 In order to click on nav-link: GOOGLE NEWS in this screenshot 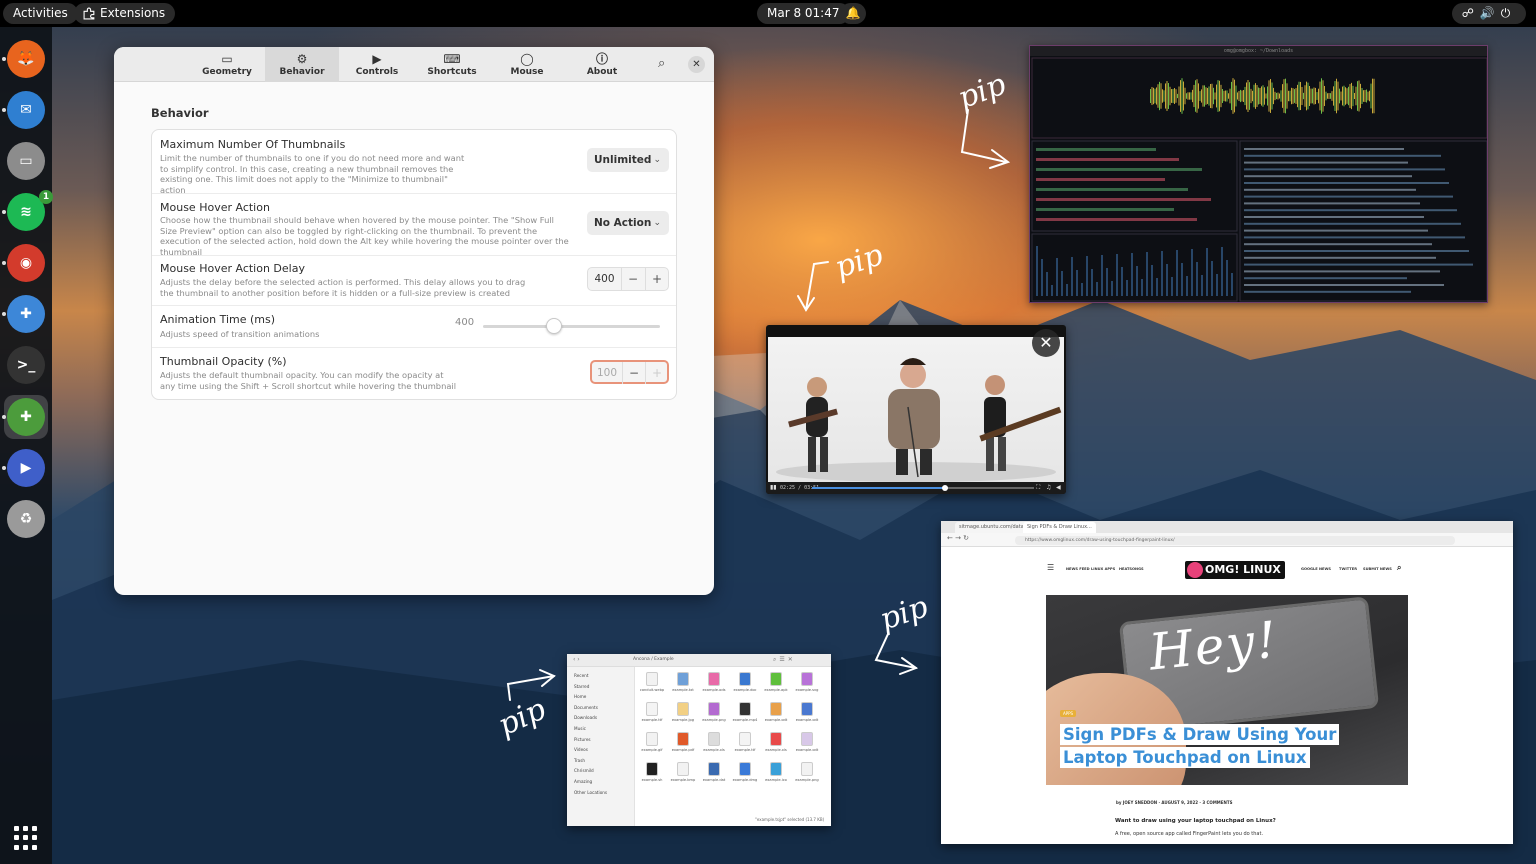, I will do `click(1316, 569)`.